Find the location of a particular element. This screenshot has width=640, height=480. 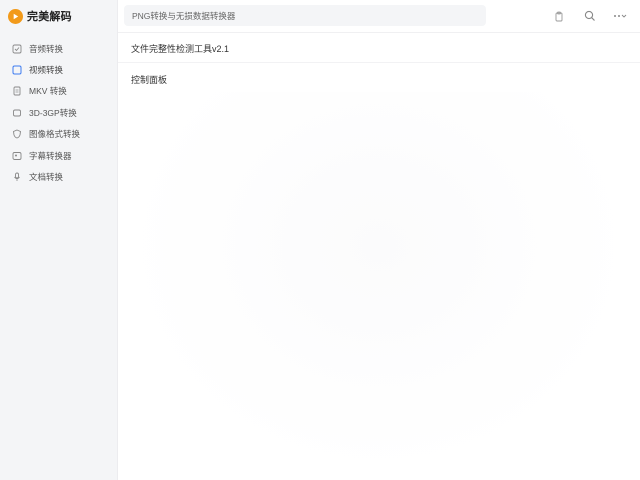

clipboard-icon is located at coordinates (559, 16).